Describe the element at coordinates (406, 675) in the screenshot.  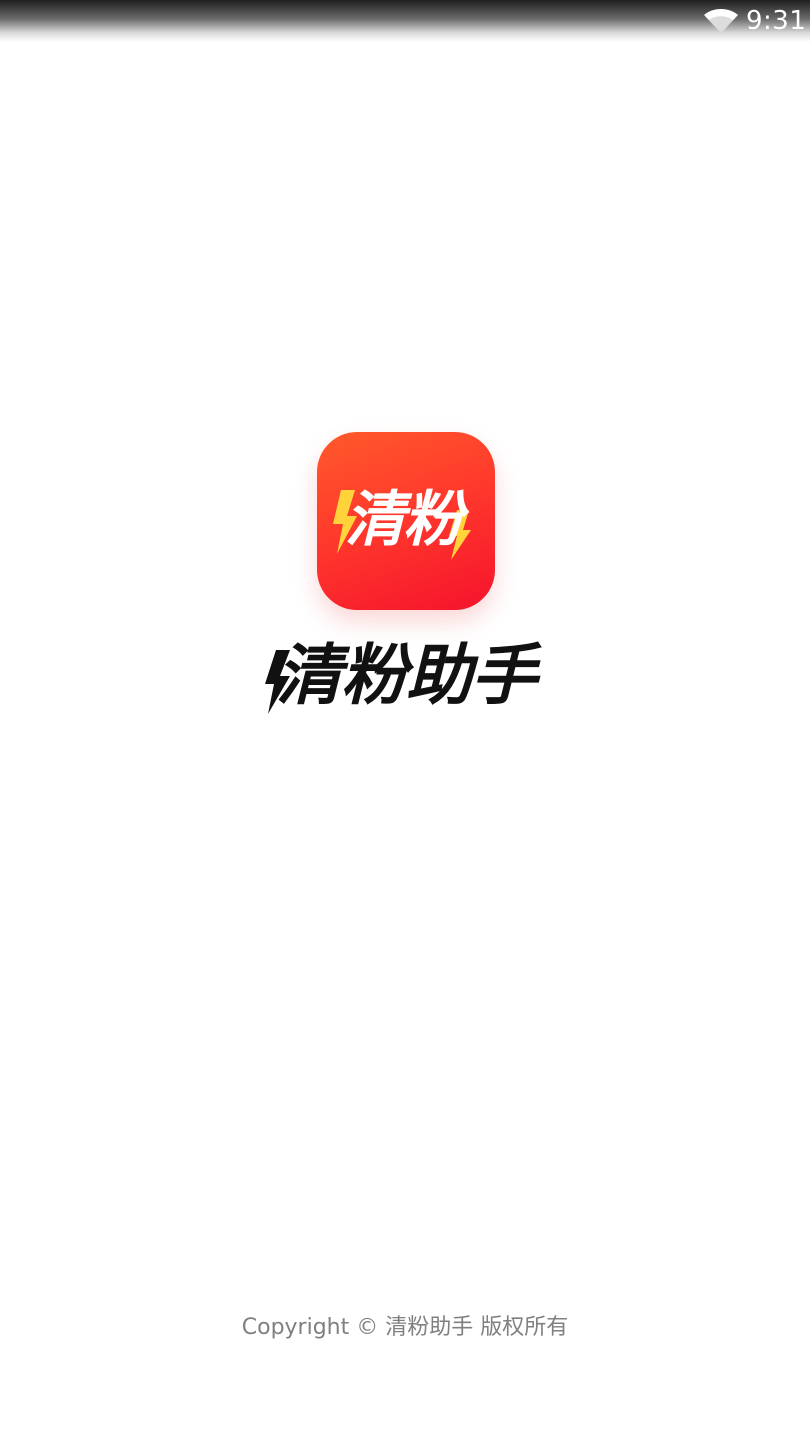
I see `app-title: 清粉助手` at that location.